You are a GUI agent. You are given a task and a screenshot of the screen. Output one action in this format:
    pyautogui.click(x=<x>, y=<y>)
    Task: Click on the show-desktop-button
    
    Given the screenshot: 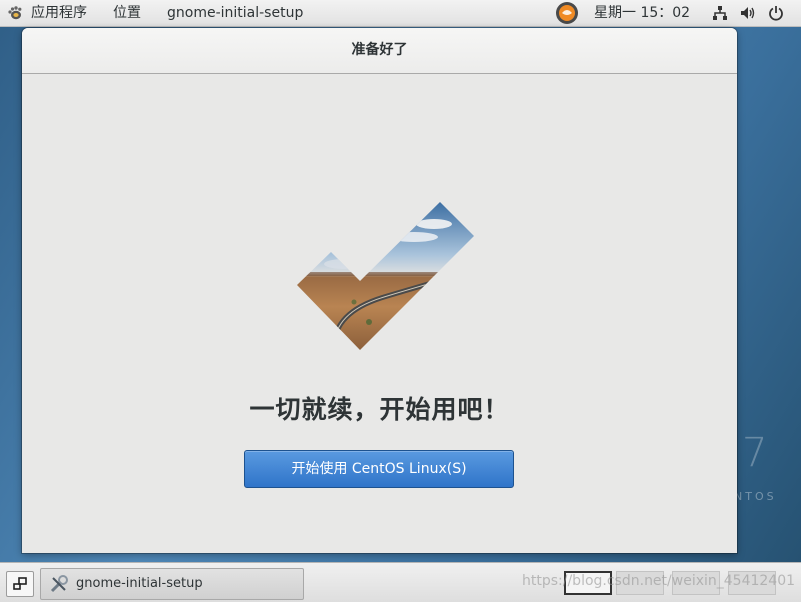 What is the action you would take?
    pyautogui.click(x=20, y=584)
    